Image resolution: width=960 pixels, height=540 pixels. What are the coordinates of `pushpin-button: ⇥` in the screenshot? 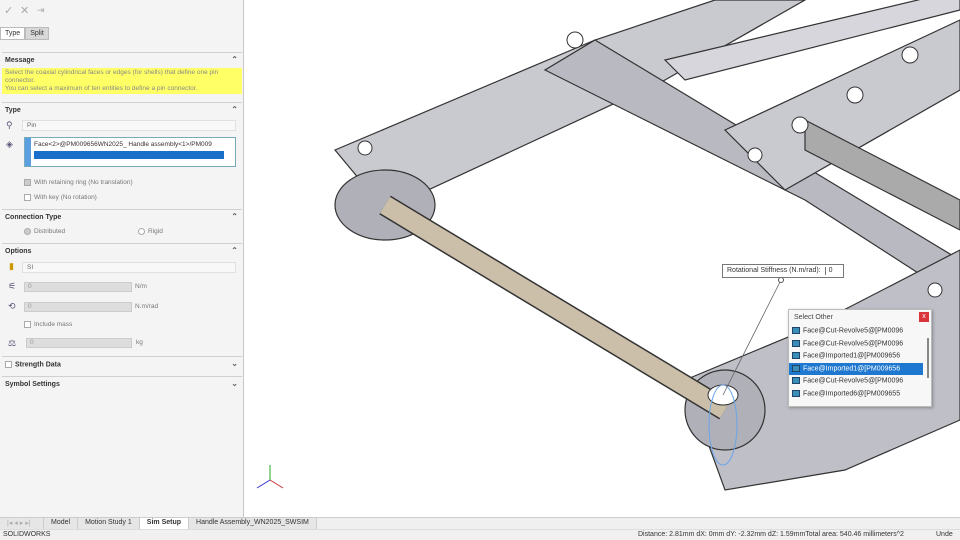 It's located at (41, 10).